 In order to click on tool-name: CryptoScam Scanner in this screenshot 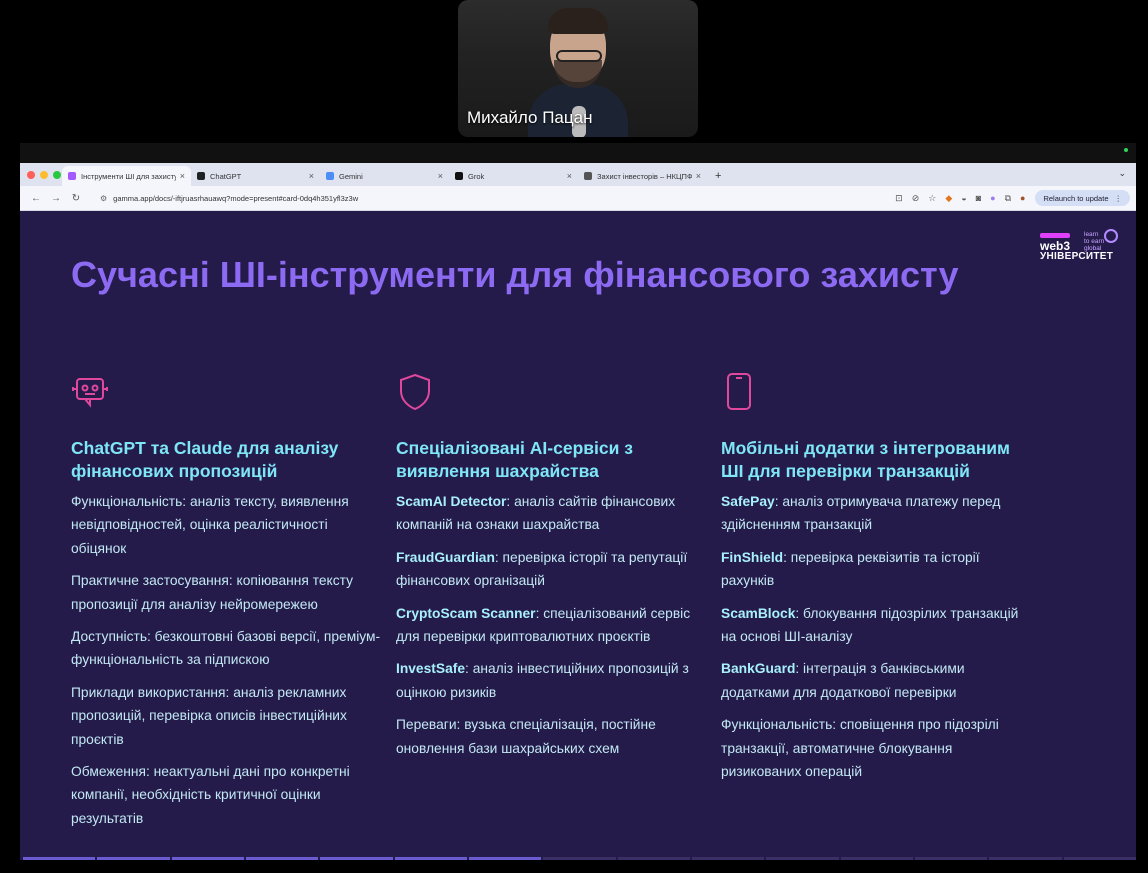, I will do `click(466, 613)`.